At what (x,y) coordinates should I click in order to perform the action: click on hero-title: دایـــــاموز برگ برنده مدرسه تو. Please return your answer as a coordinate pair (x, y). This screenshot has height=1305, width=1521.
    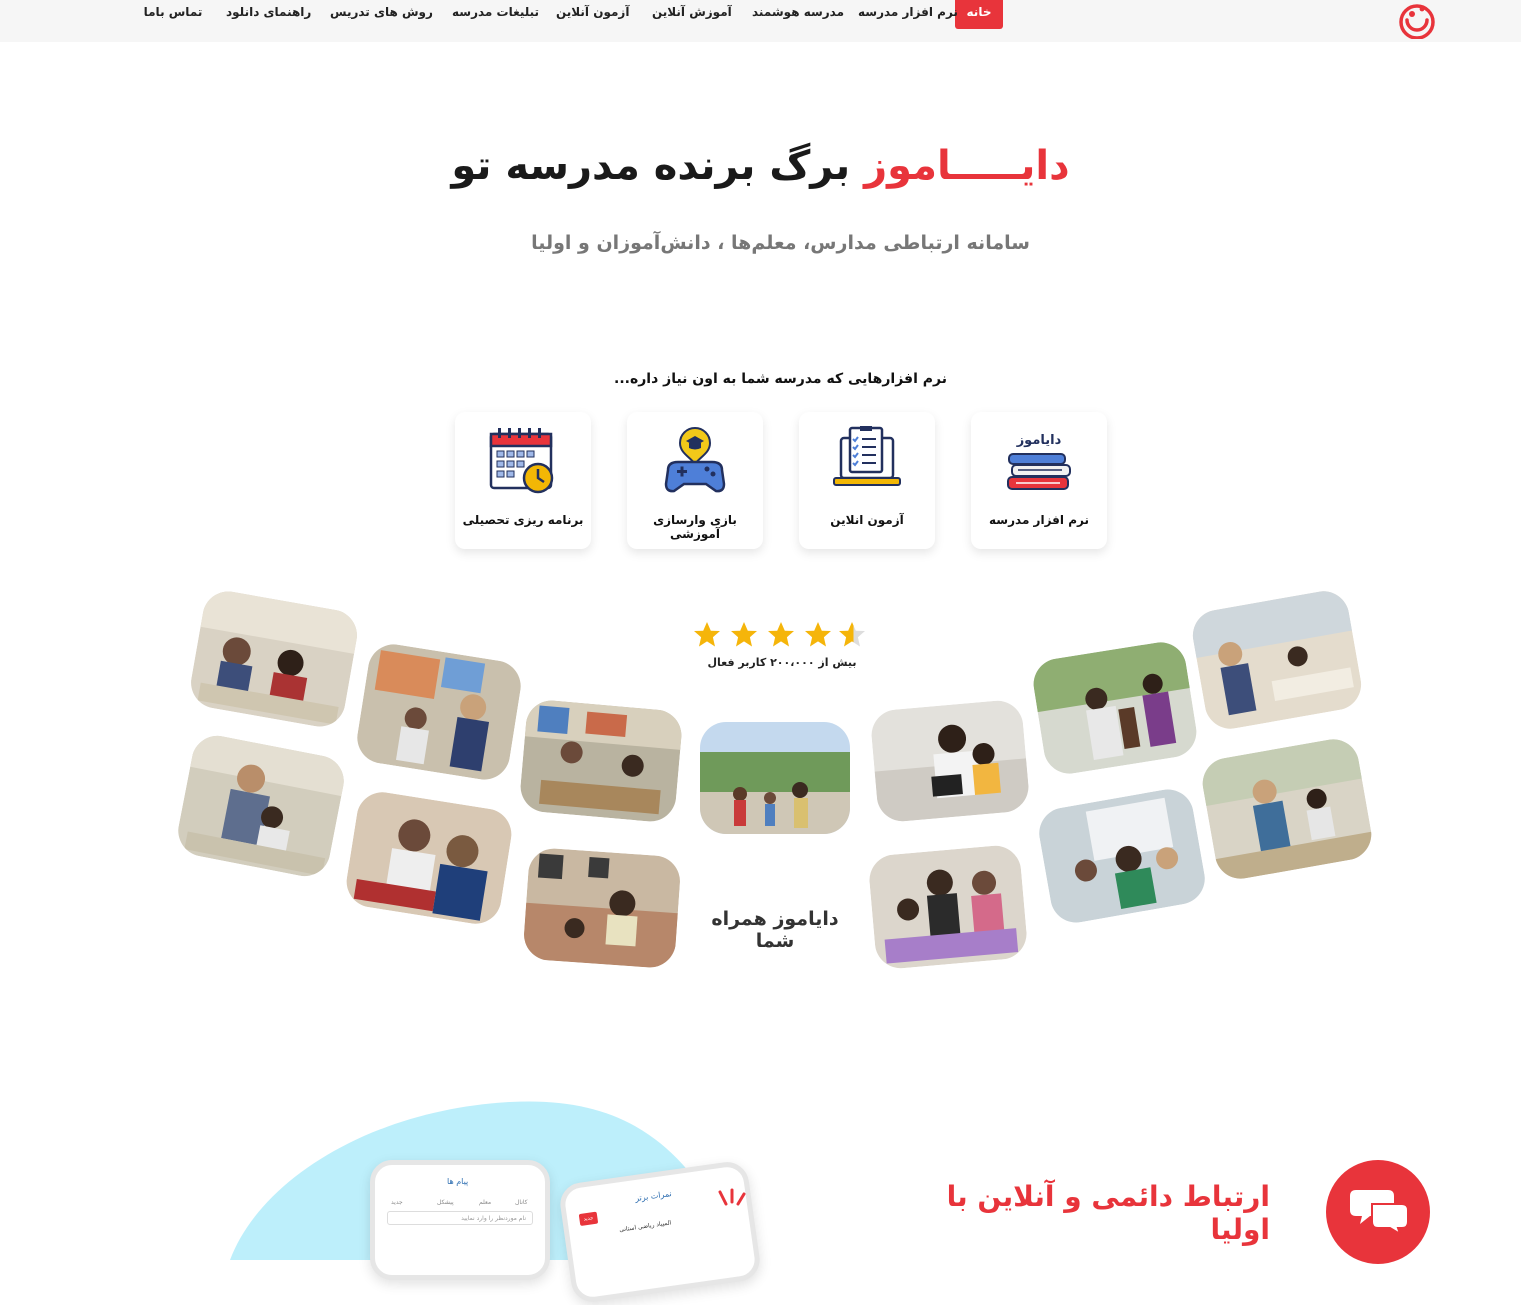
    Looking at the image, I should click on (760, 166).